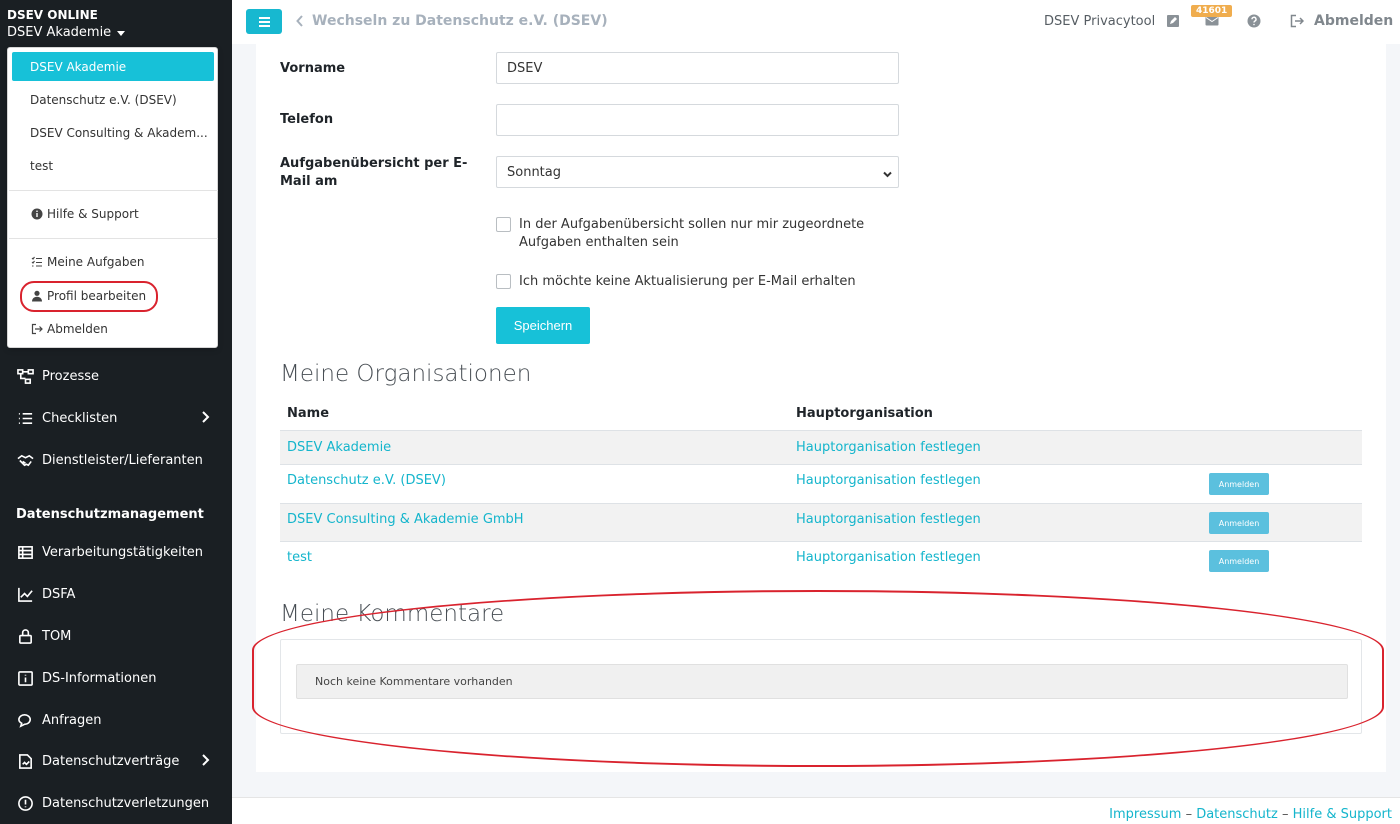  Describe the element at coordinates (59, 594) in the screenshot. I see `nav-label: DSFA` at that location.